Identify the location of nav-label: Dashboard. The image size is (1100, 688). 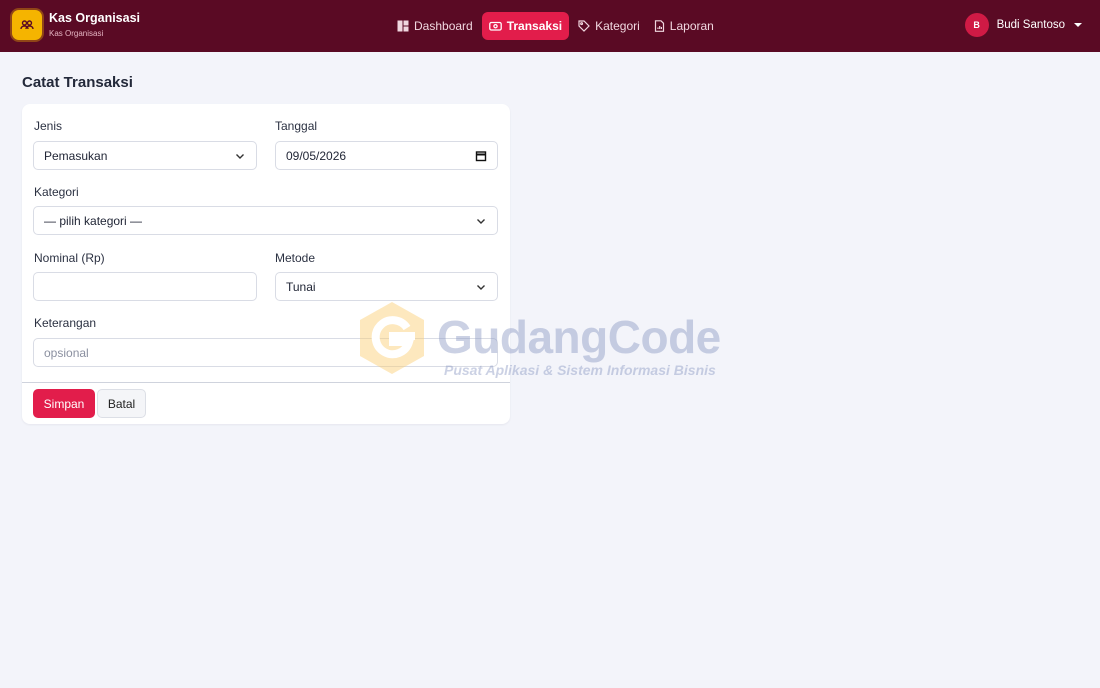
(443, 26).